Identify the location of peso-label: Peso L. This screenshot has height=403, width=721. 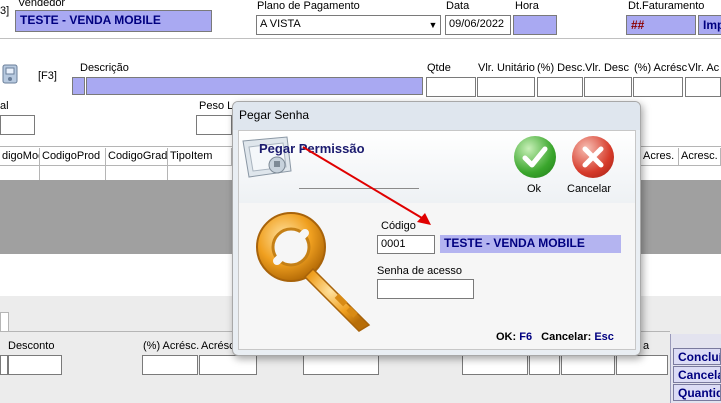
(216, 106).